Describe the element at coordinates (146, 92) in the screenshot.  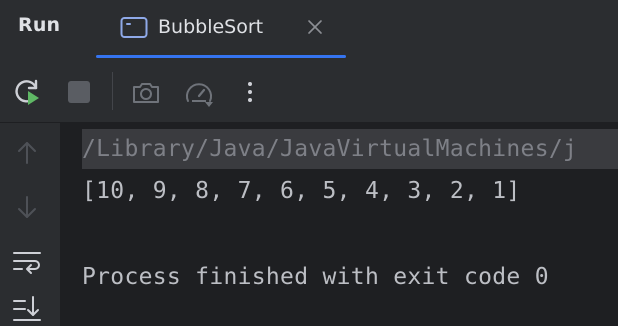
I see `screenshot-camera-icon` at that location.